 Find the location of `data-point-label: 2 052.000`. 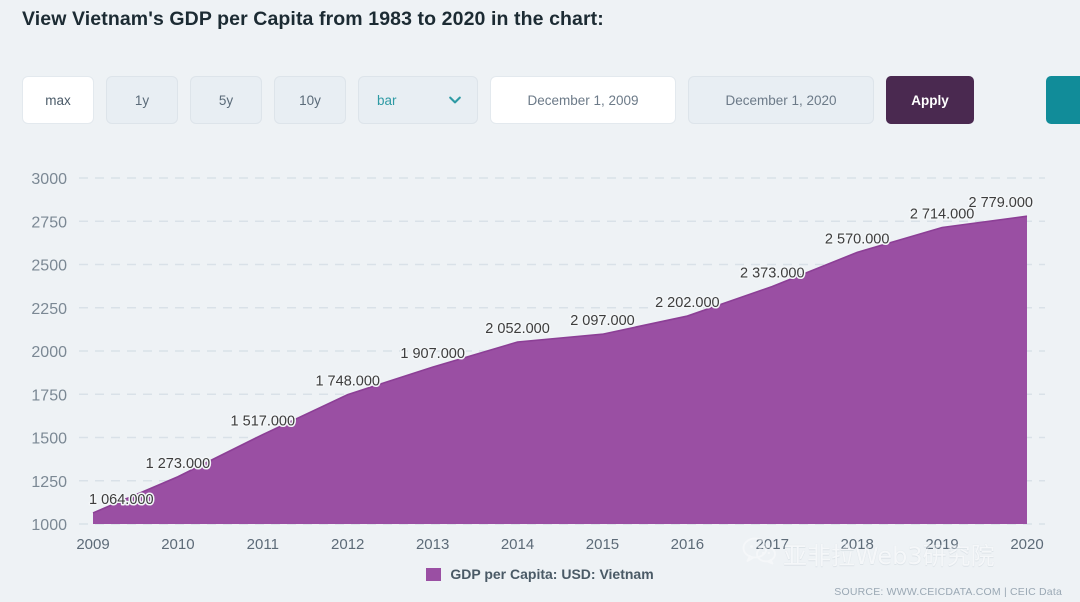

data-point-label: 2 052.000 is located at coordinates (517, 329).